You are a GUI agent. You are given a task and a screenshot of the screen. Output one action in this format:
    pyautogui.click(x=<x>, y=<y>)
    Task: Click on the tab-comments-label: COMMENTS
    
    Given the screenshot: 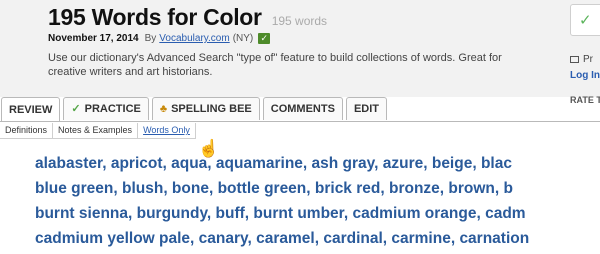 What is the action you would take?
    pyautogui.click(x=302, y=109)
    